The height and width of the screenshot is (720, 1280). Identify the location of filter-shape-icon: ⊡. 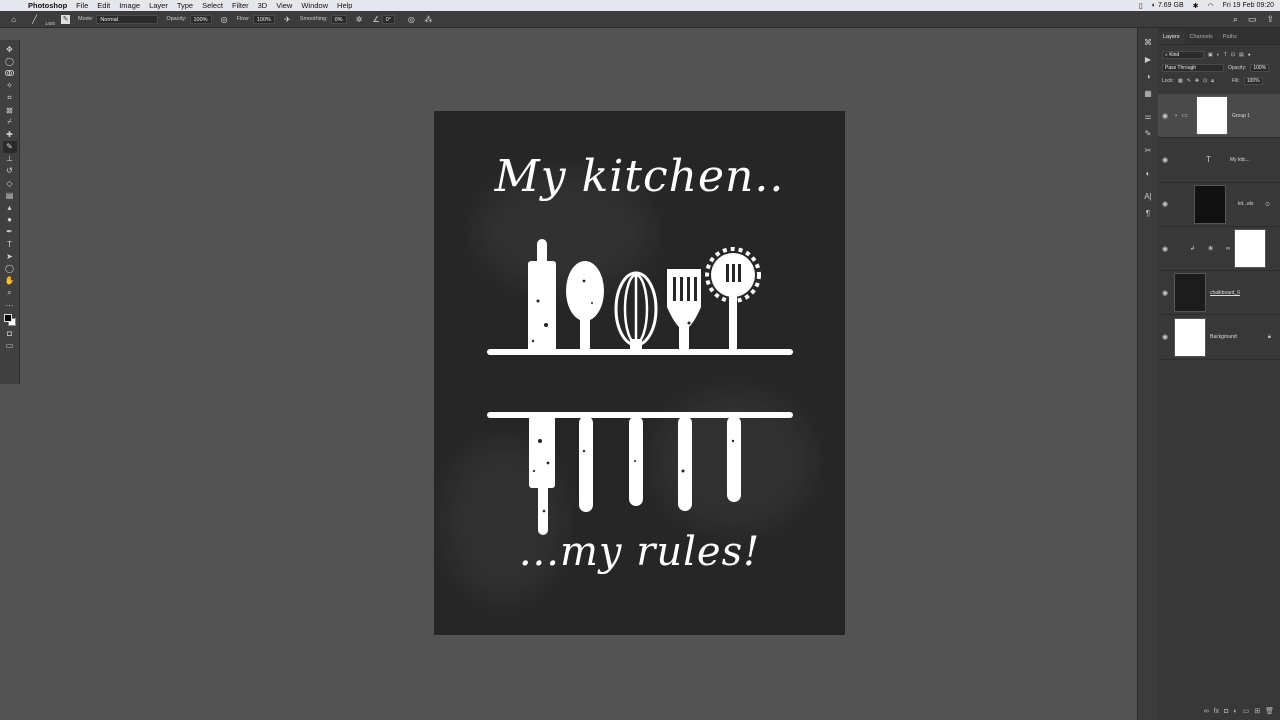
(1233, 55).